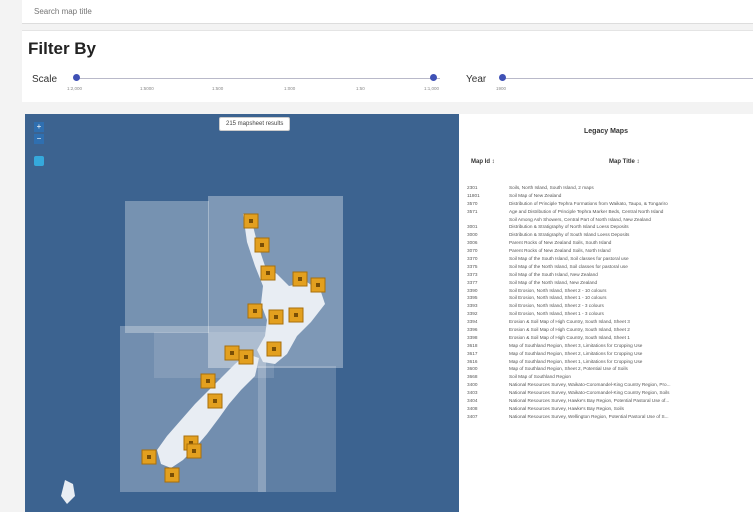 The width and height of the screenshot is (753, 512). I want to click on year-slider-handle, so click(502, 77).